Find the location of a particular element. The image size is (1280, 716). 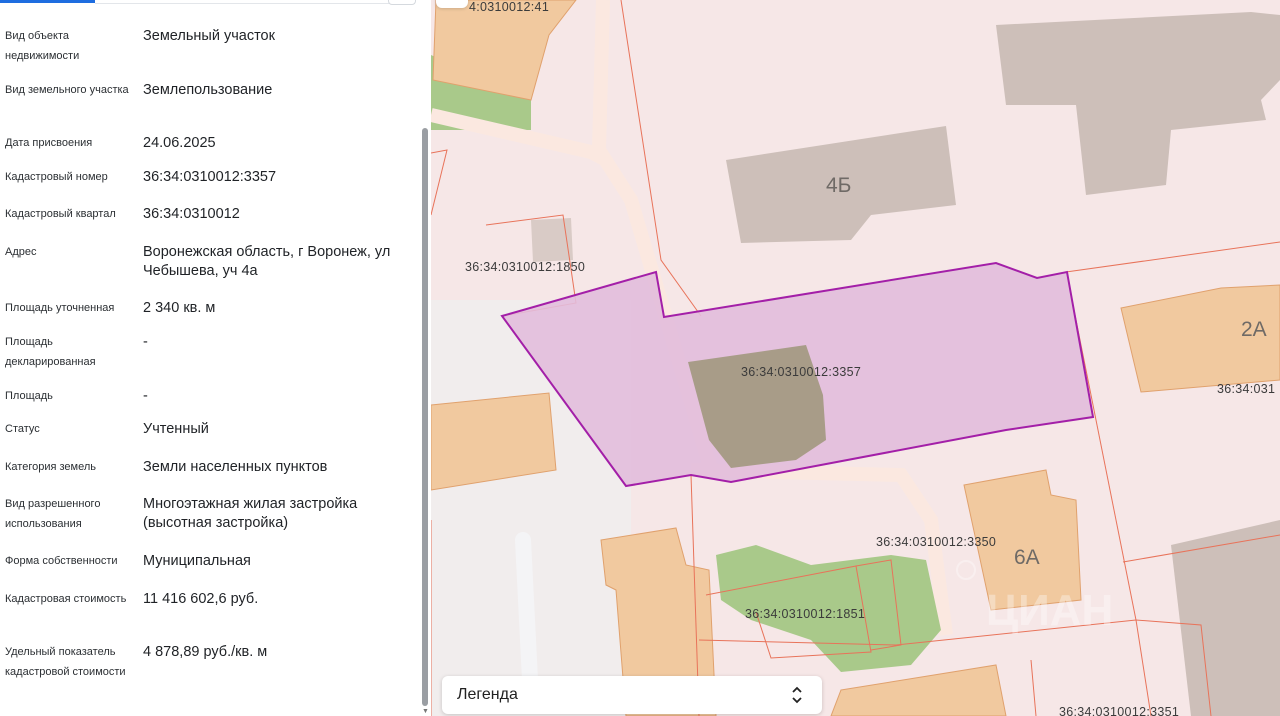

property-label: Кадастровый номер is located at coordinates (56, 177).